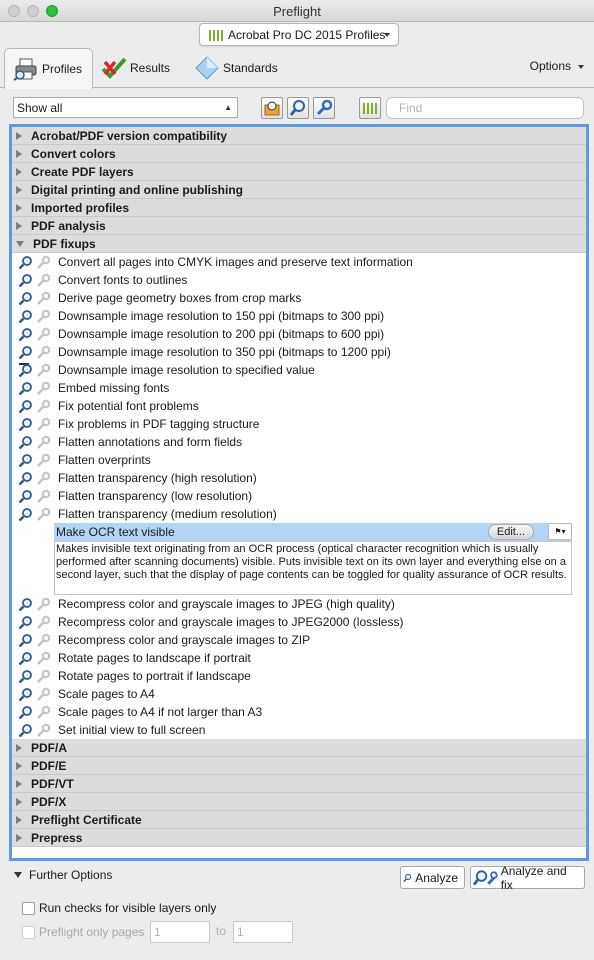 This screenshot has width=594, height=960. Describe the element at coordinates (299, 190) in the screenshot. I see `group-row: Digital printing and online publishing` at that location.